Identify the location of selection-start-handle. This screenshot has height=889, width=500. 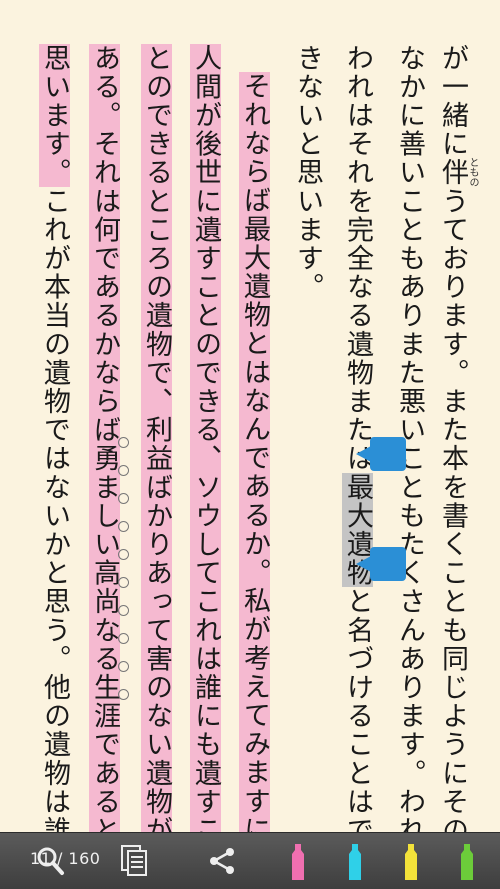
(381, 454).